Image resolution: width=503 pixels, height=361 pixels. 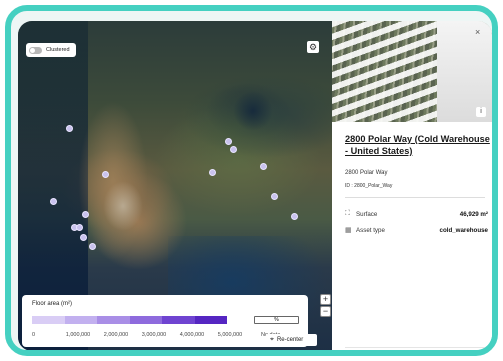 I want to click on zoom-in-button: +, so click(x=325, y=299).